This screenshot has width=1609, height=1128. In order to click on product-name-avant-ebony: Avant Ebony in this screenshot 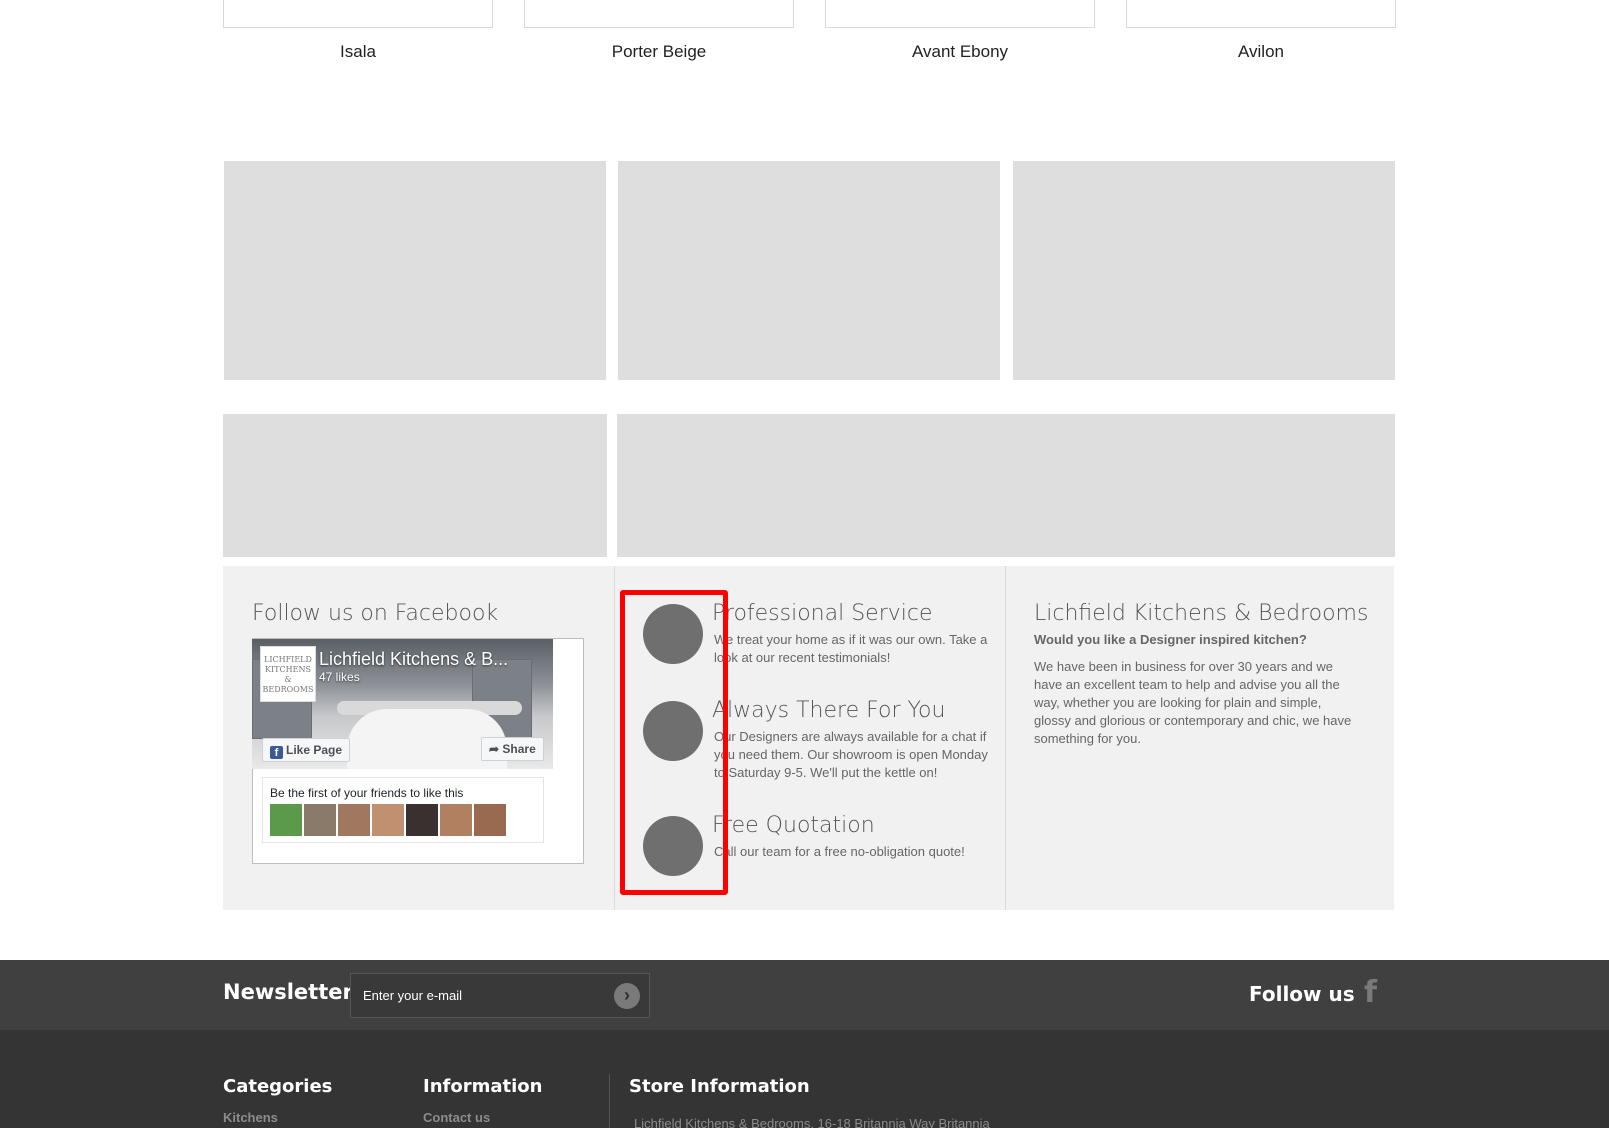, I will do `click(960, 52)`.